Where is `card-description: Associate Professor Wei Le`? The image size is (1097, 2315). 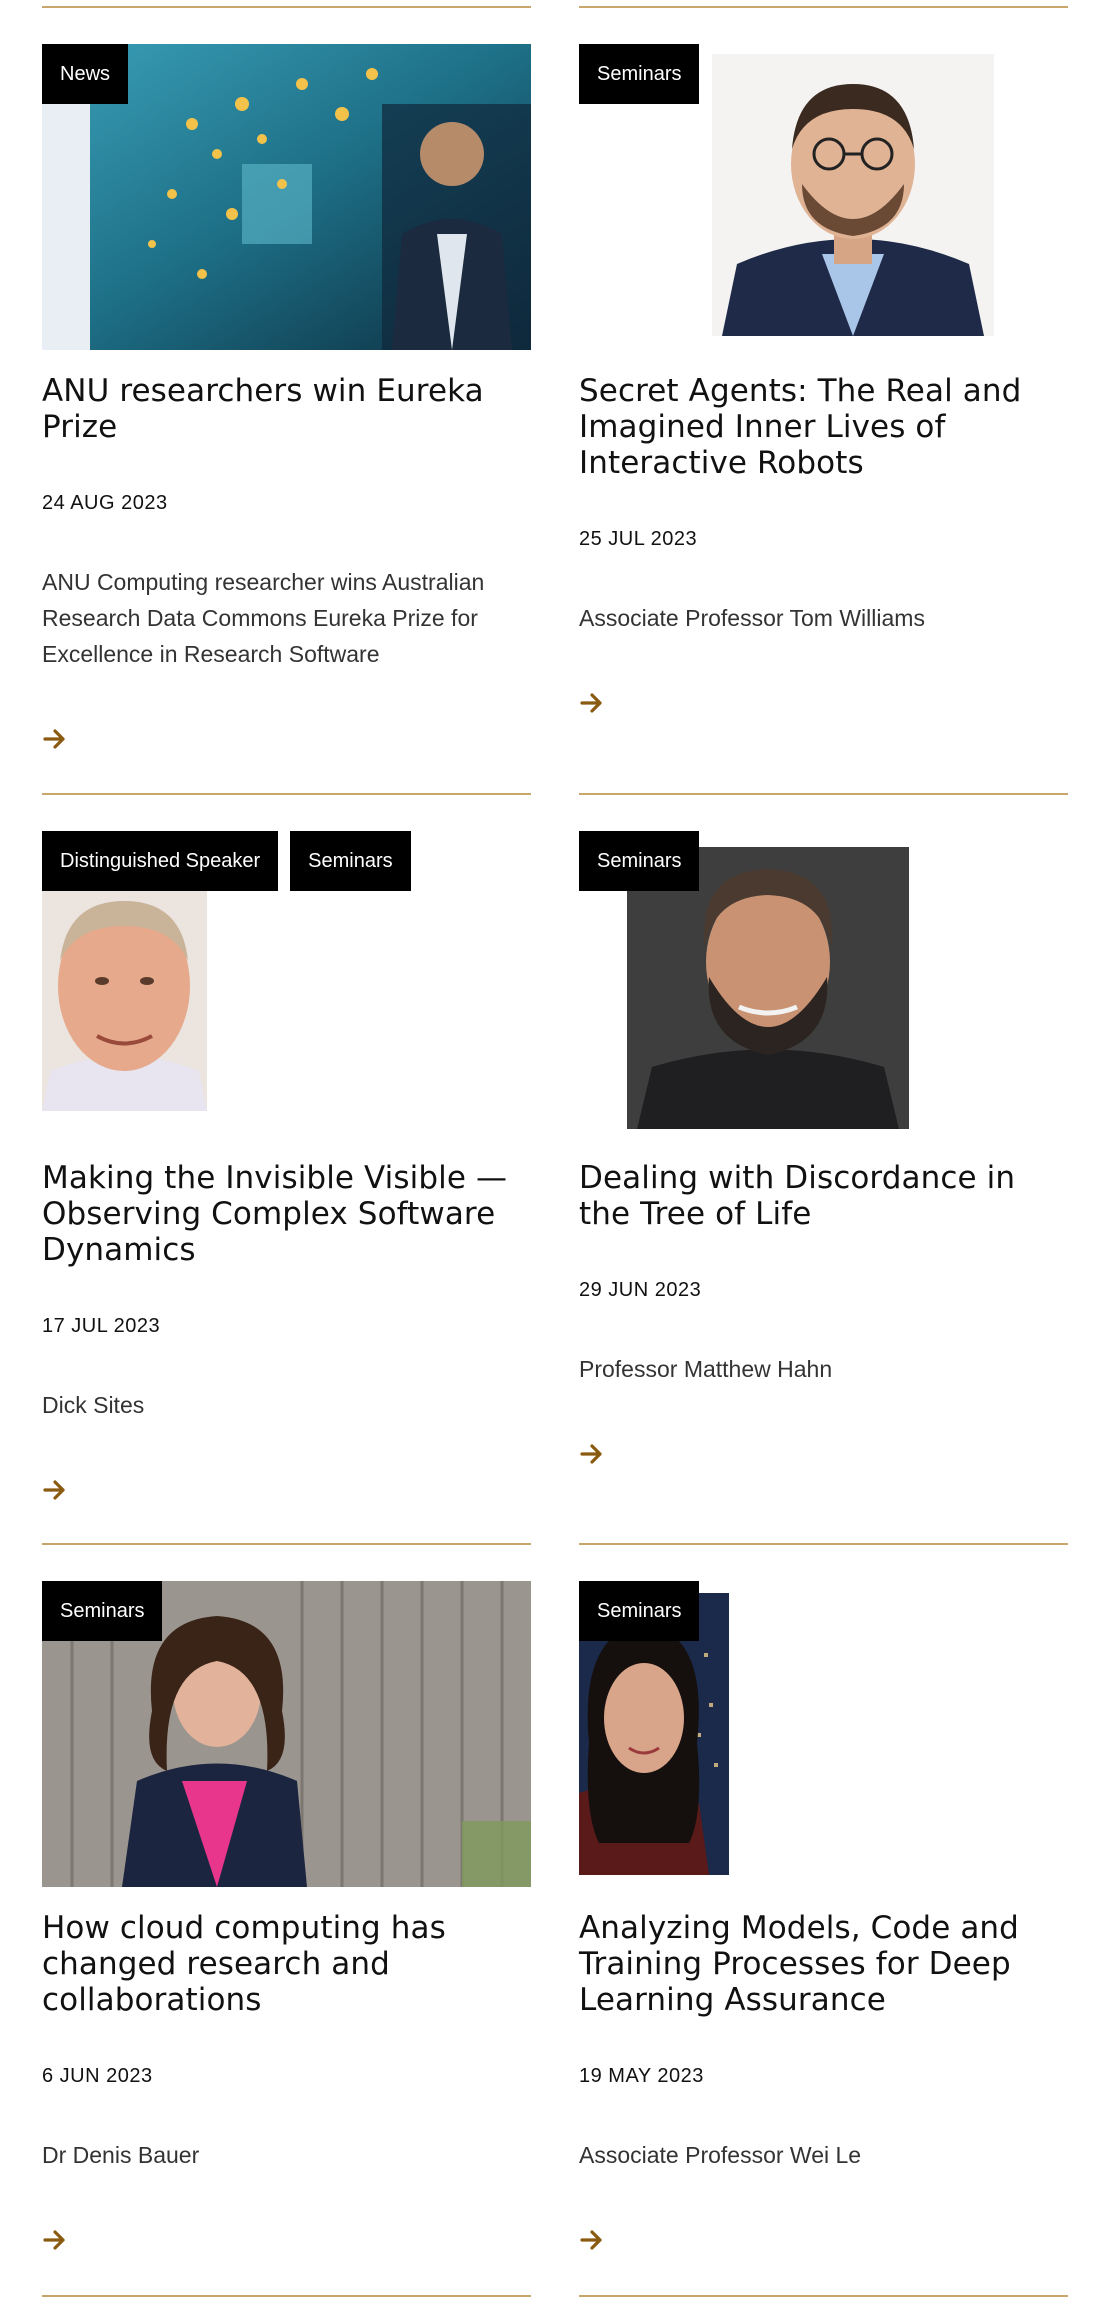 card-description: Associate Professor Wei Le is located at coordinates (720, 2155).